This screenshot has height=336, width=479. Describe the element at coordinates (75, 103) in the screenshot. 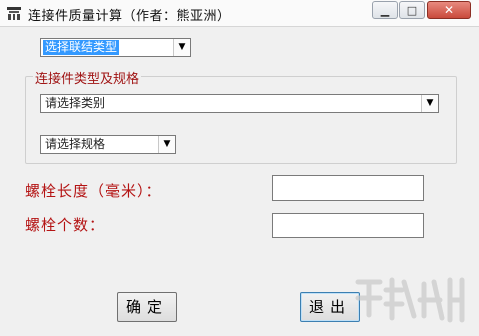

I see `category-value: 请选择类别` at that location.